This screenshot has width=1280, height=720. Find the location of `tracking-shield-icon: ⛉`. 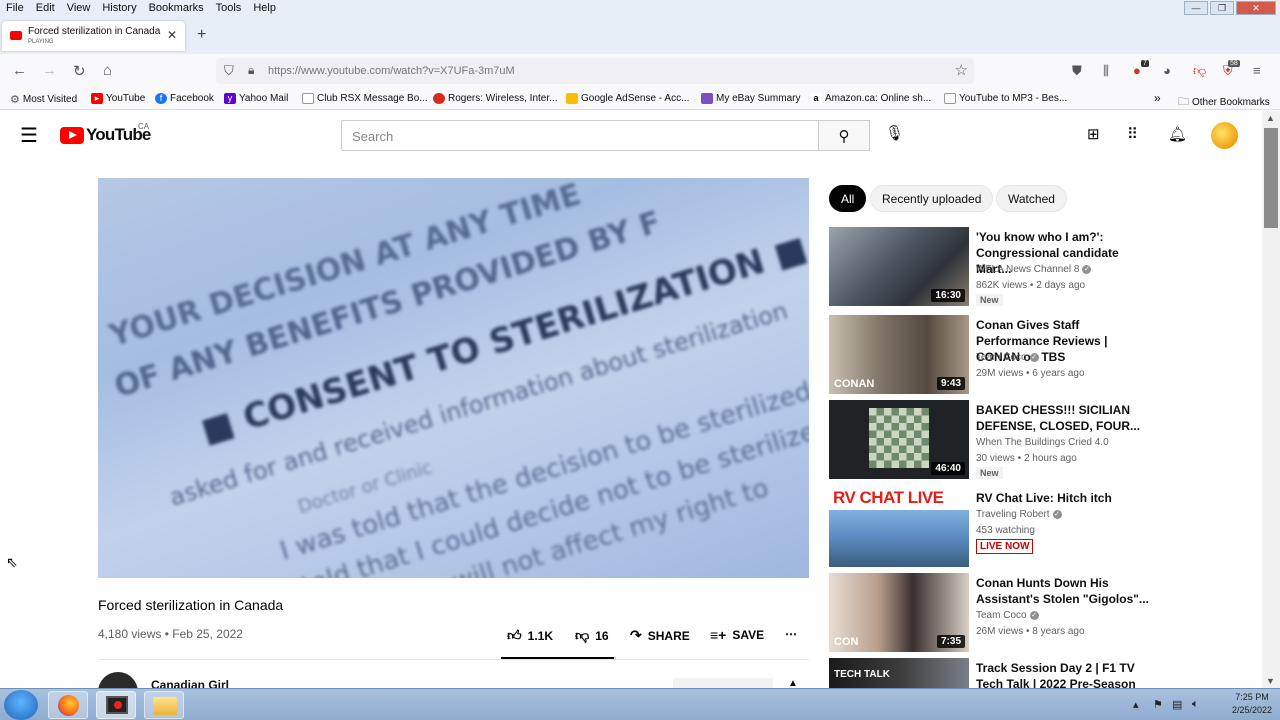

tracking-shield-icon: ⛉ is located at coordinates (229, 71).